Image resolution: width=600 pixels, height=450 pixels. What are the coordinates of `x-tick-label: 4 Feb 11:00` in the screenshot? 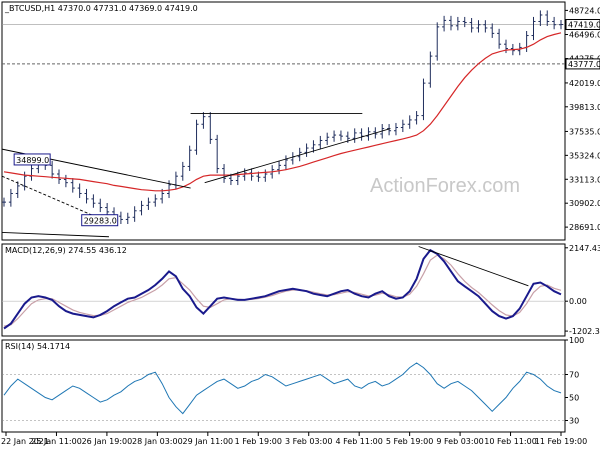 It's located at (358, 441).